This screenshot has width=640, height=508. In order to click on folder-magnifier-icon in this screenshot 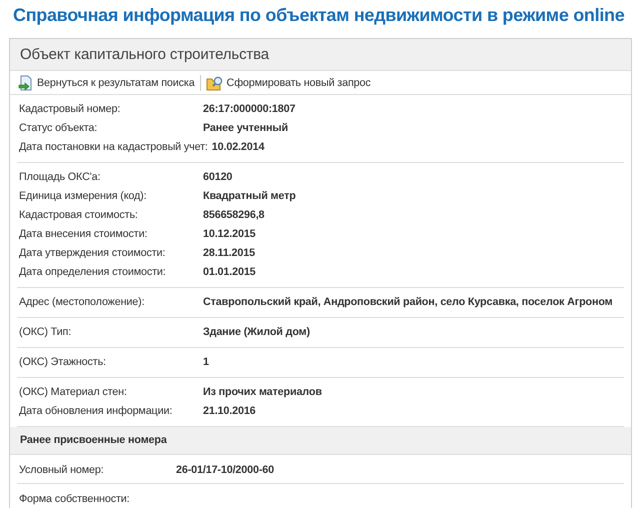, I will do `click(215, 82)`.